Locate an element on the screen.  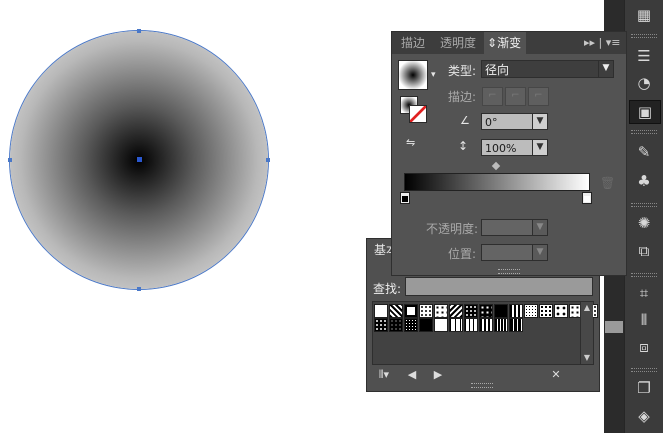
gradient-stop-white is located at coordinates (587, 198).